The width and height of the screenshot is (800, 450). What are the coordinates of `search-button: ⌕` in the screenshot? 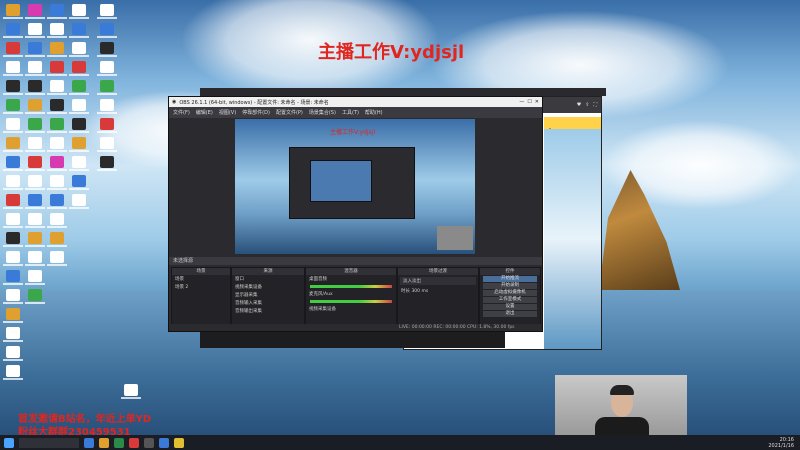 It's located at (572, 125).